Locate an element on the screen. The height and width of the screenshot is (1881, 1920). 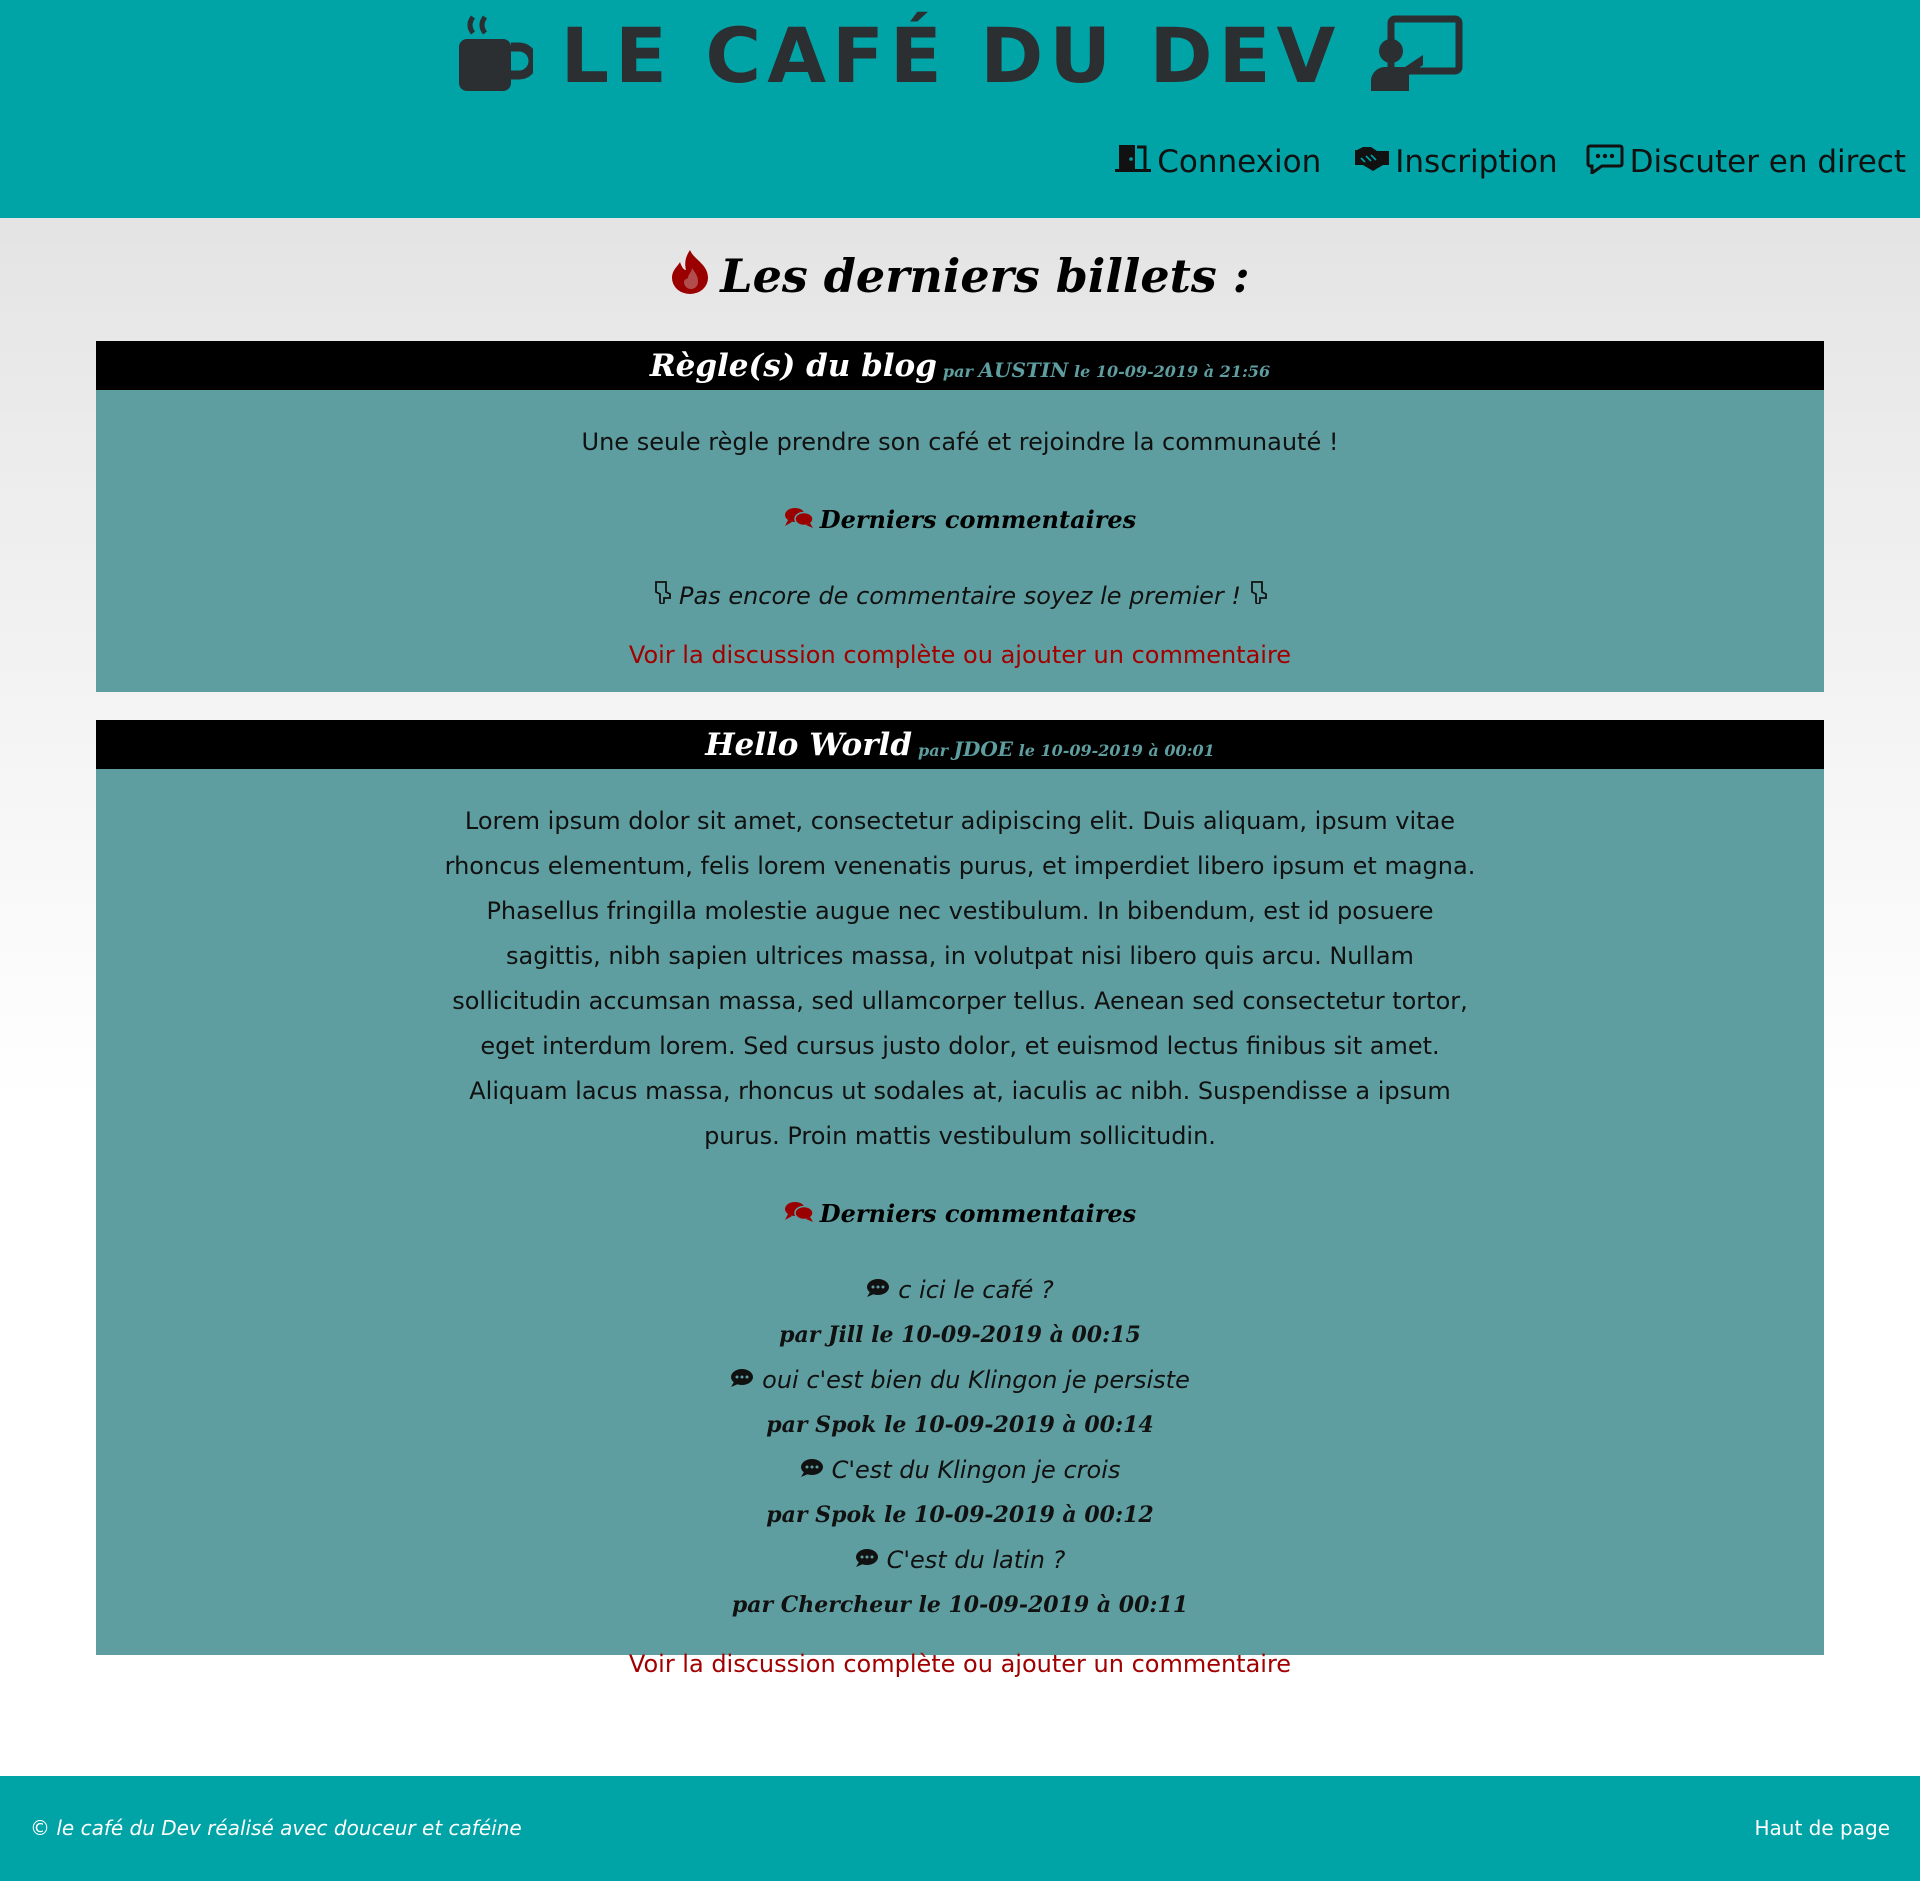
post-date: 10-09-2019 à 00:01 is located at coordinates (1127, 750).